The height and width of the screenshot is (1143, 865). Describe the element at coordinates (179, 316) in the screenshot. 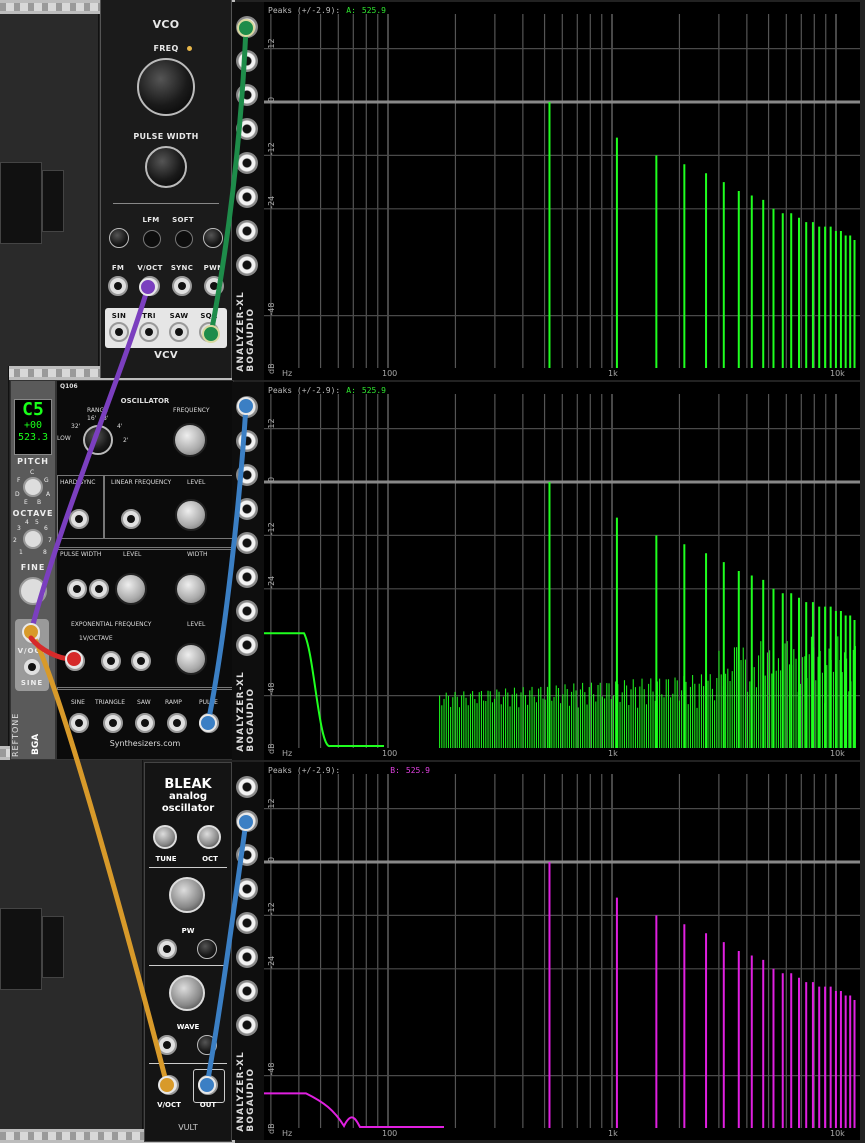

I see `saw-label: SAW` at that location.